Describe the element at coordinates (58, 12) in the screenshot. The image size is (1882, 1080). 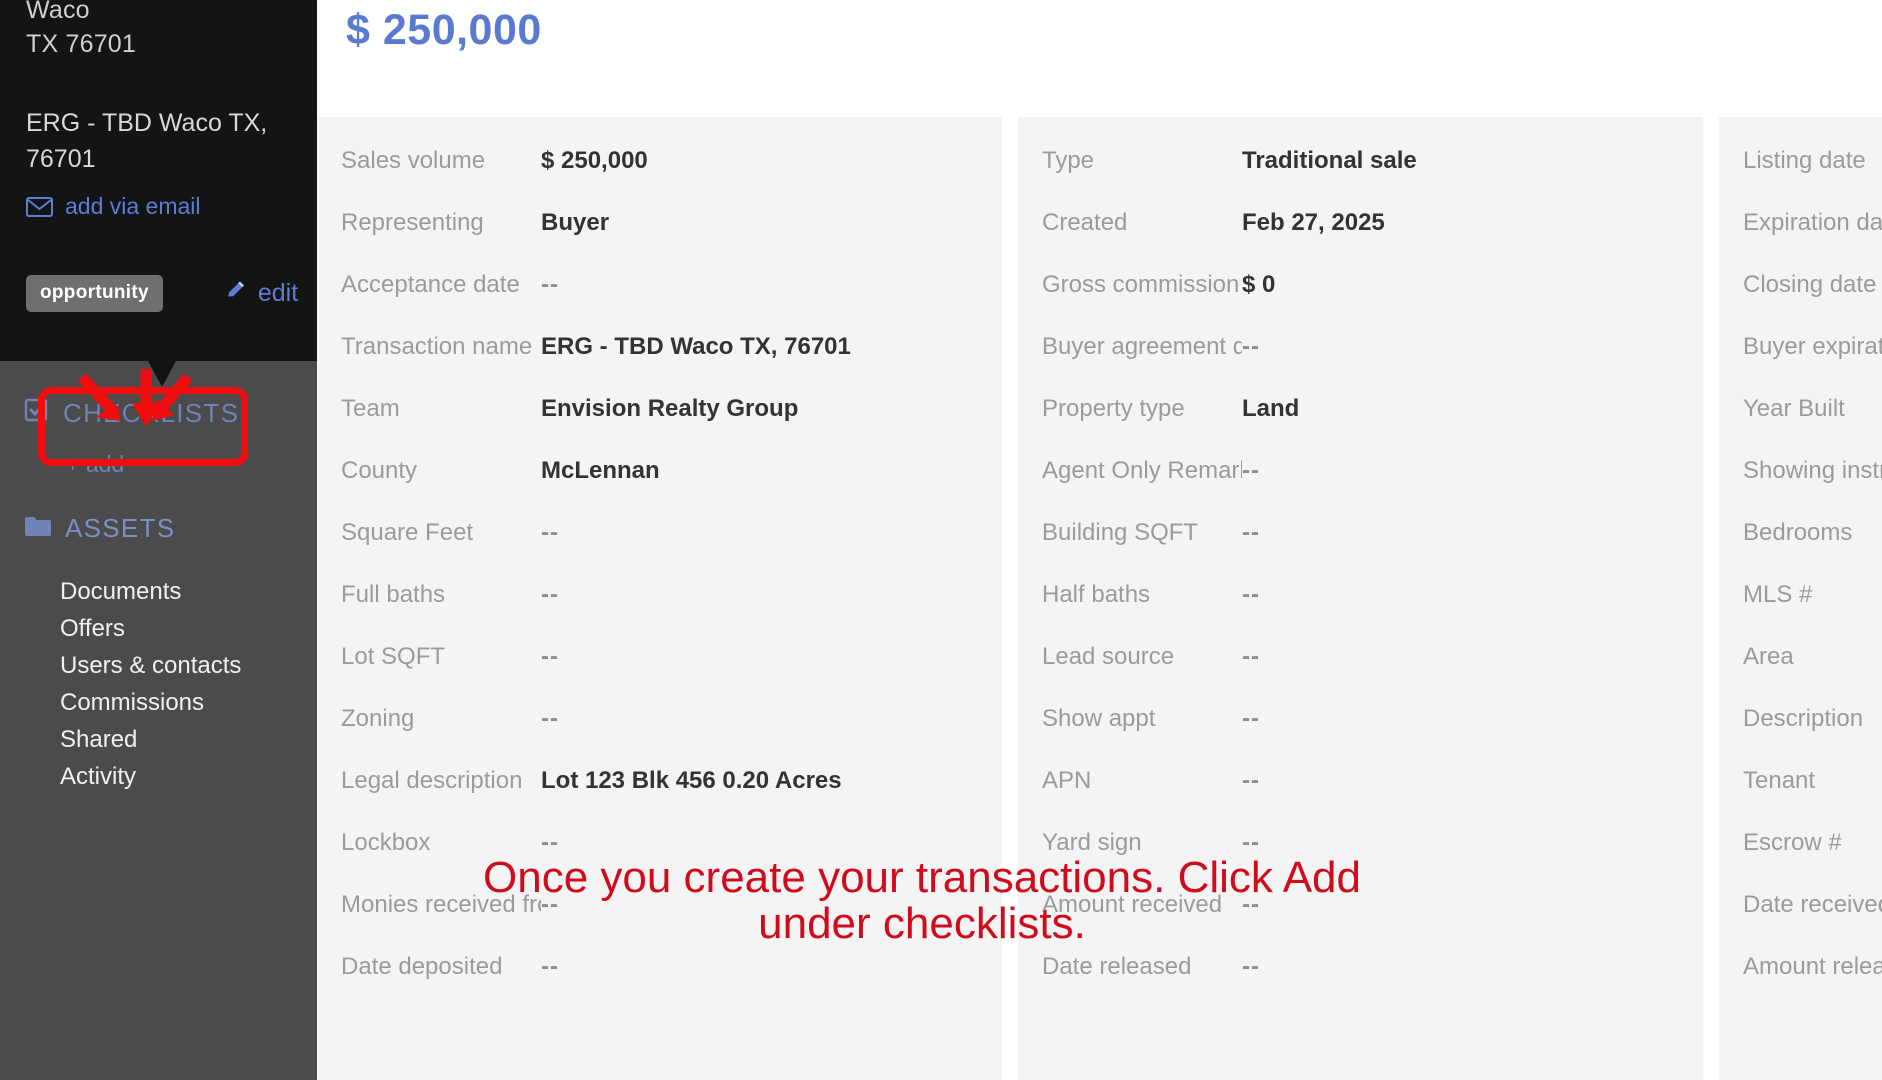
I see `address-city: Waco` at that location.